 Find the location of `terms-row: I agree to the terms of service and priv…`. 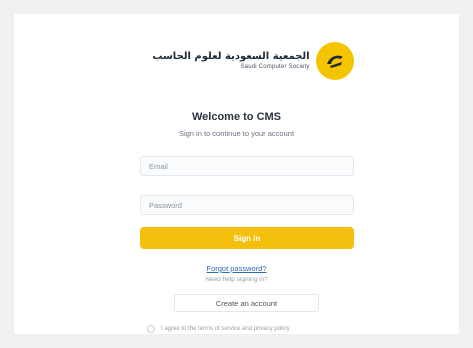

terms-row: I agree to the terms of service and priv… is located at coordinates (247, 329).